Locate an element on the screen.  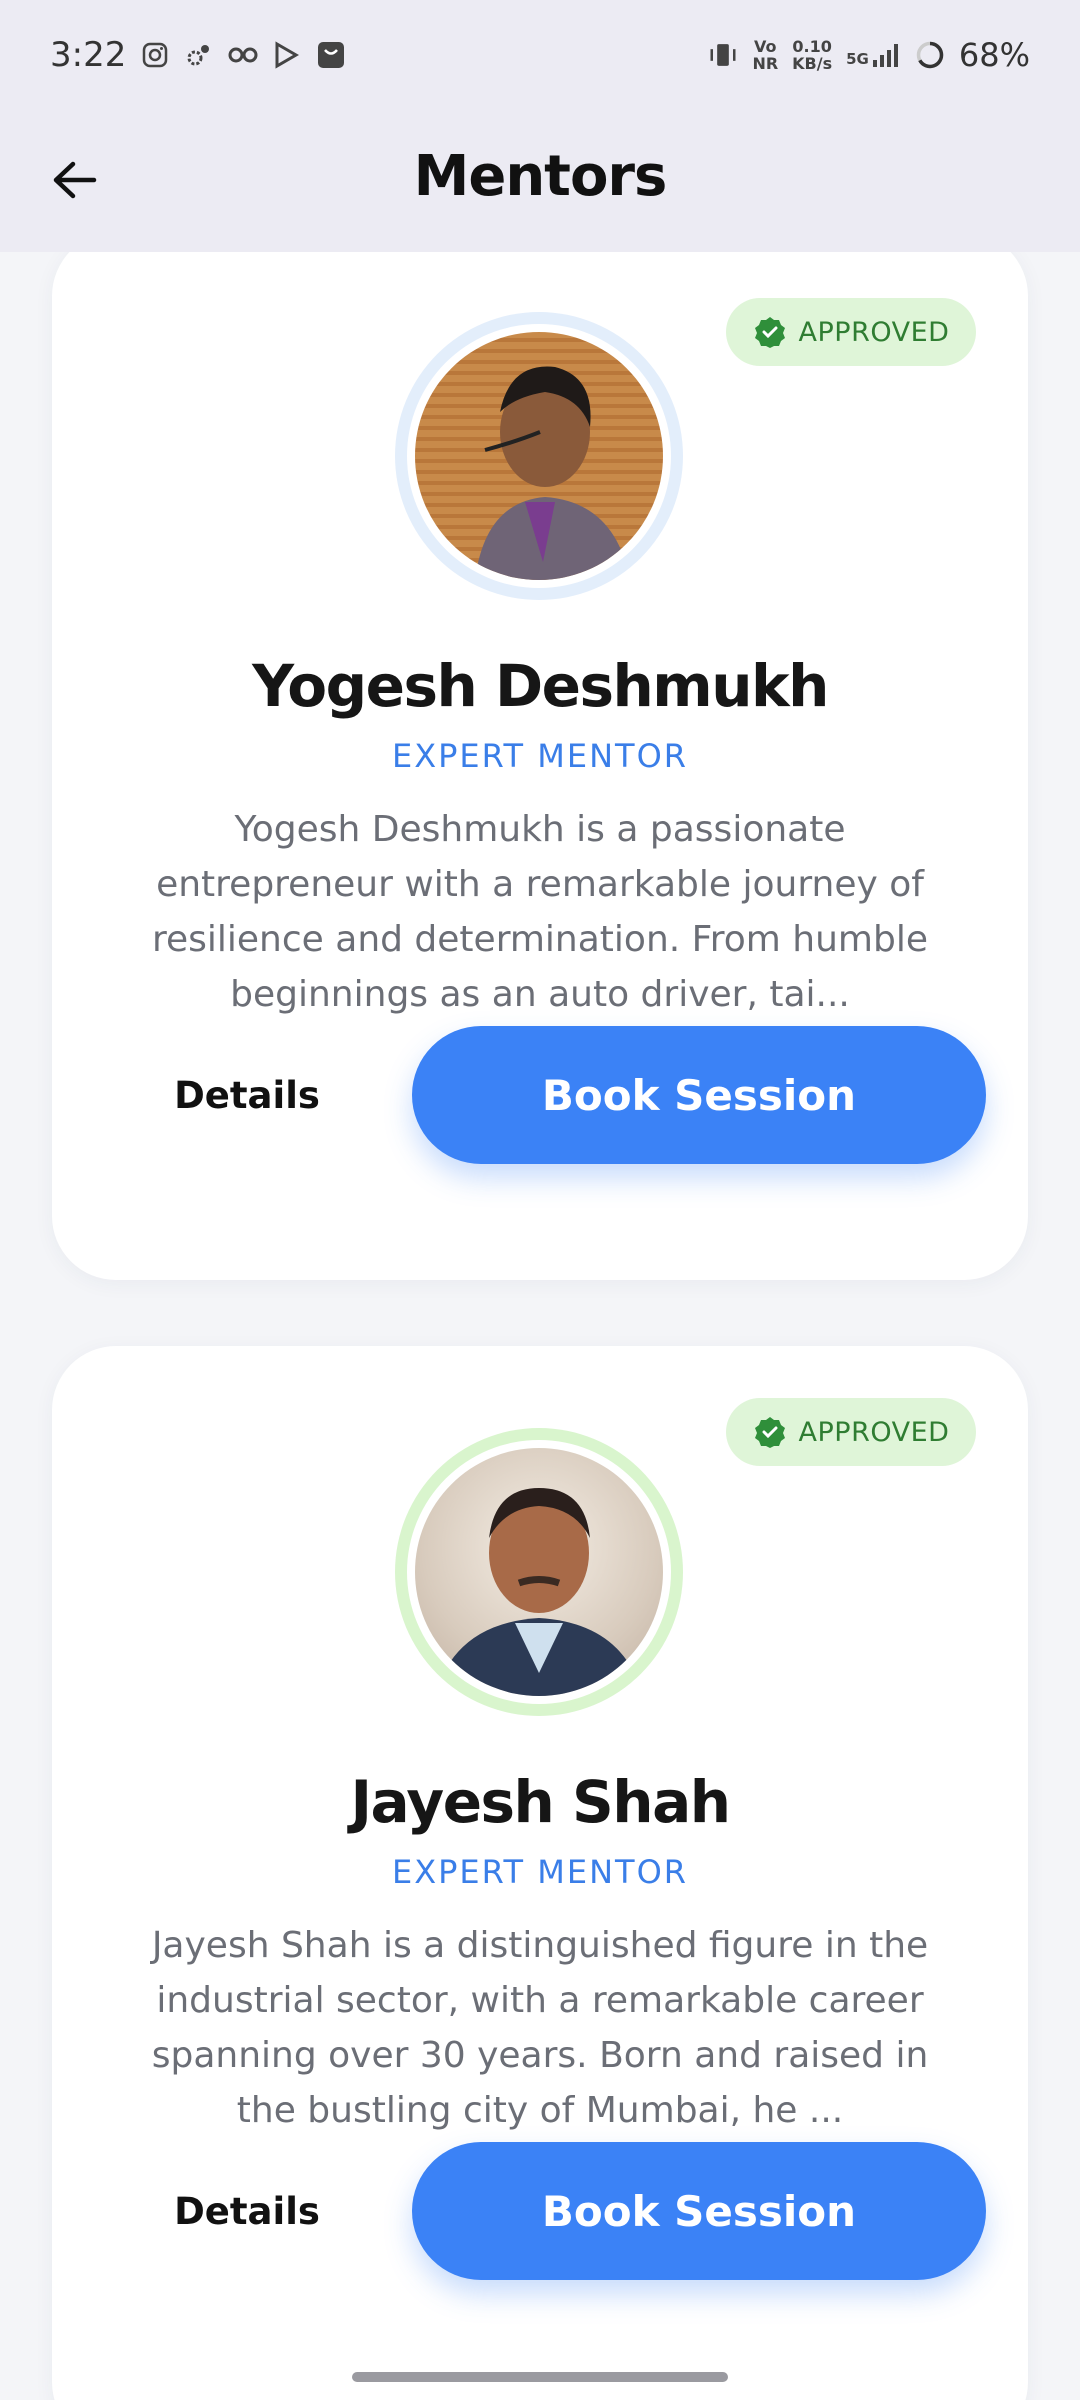
mentor-name: Jayesh Shah is located at coordinates (540, 1802).